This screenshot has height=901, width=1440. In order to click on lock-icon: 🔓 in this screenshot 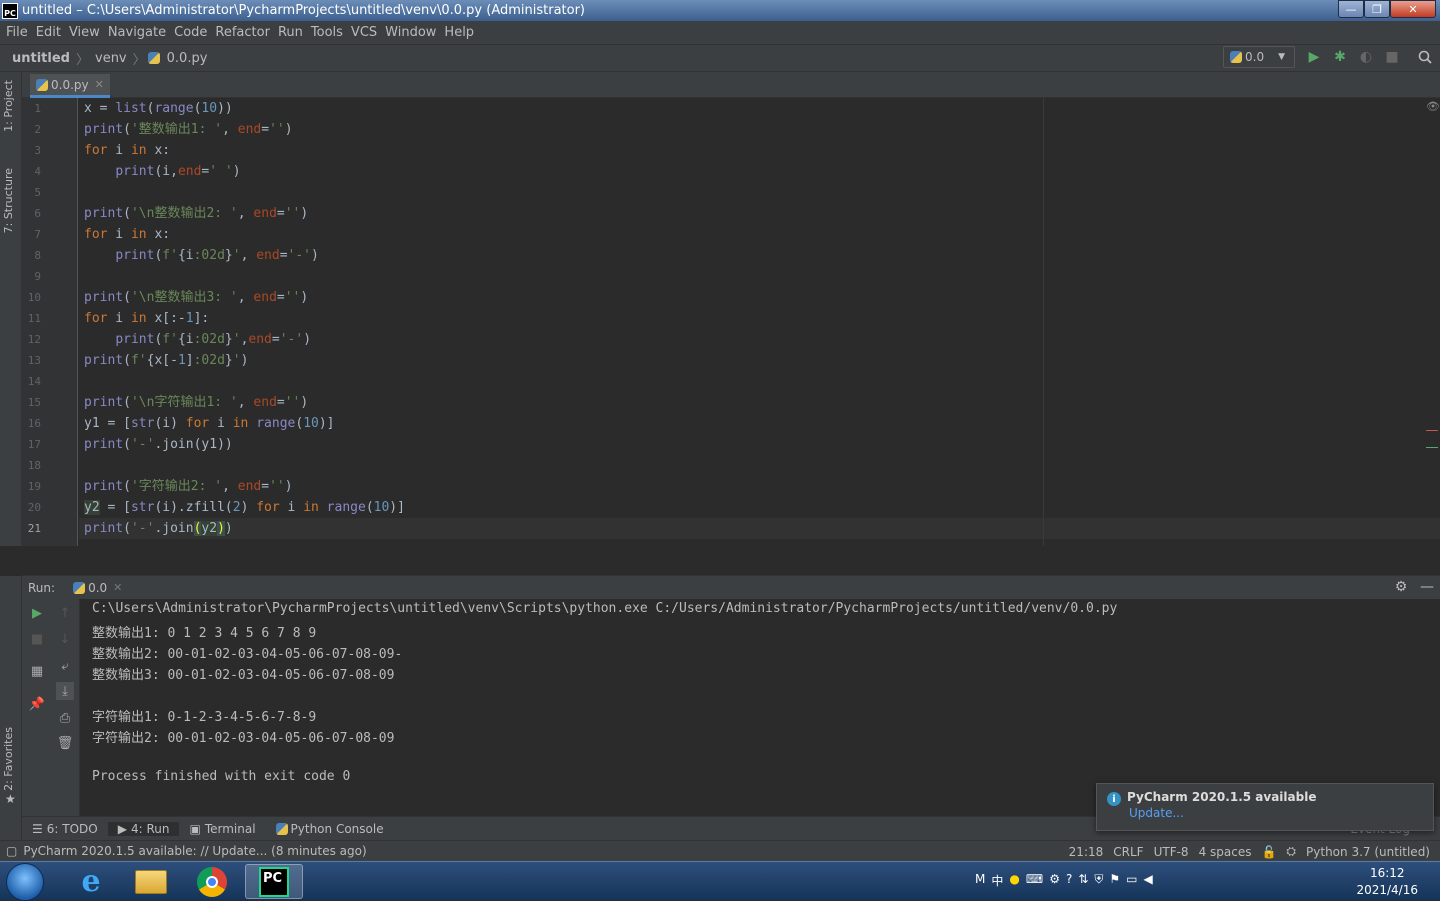, I will do `click(1268, 852)`.